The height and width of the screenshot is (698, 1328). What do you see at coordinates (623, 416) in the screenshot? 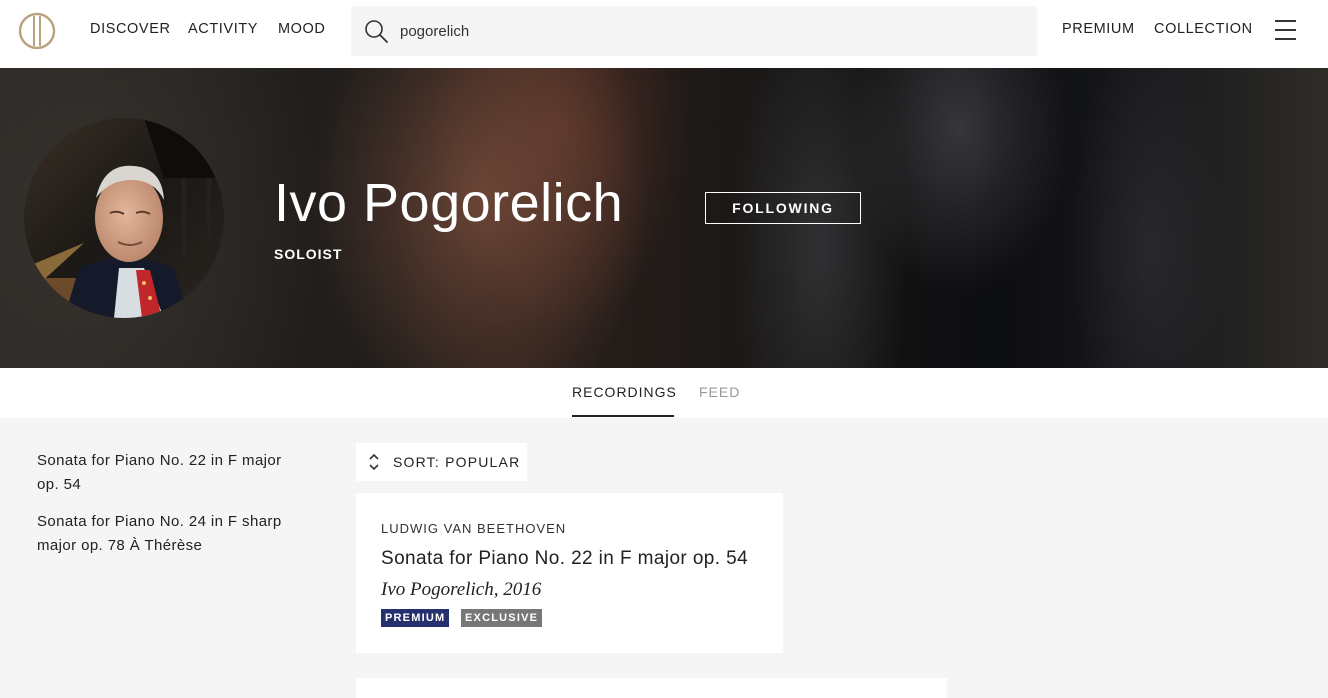
I see `active-tab-indicator` at bounding box center [623, 416].